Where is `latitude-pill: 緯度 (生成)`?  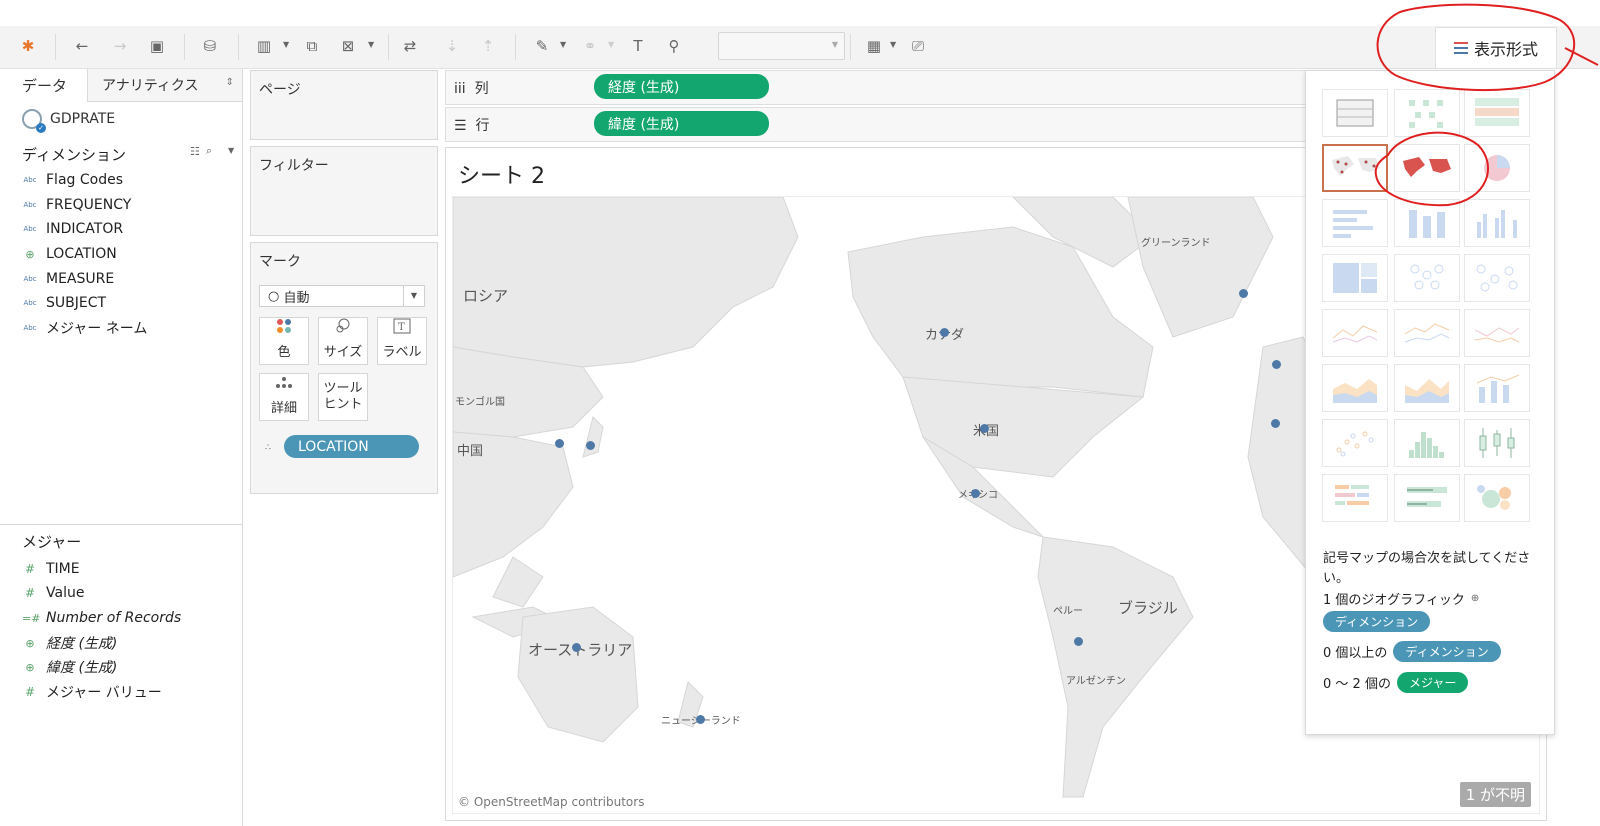
latitude-pill: 緯度 (生成) is located at coordinates (681, 123).